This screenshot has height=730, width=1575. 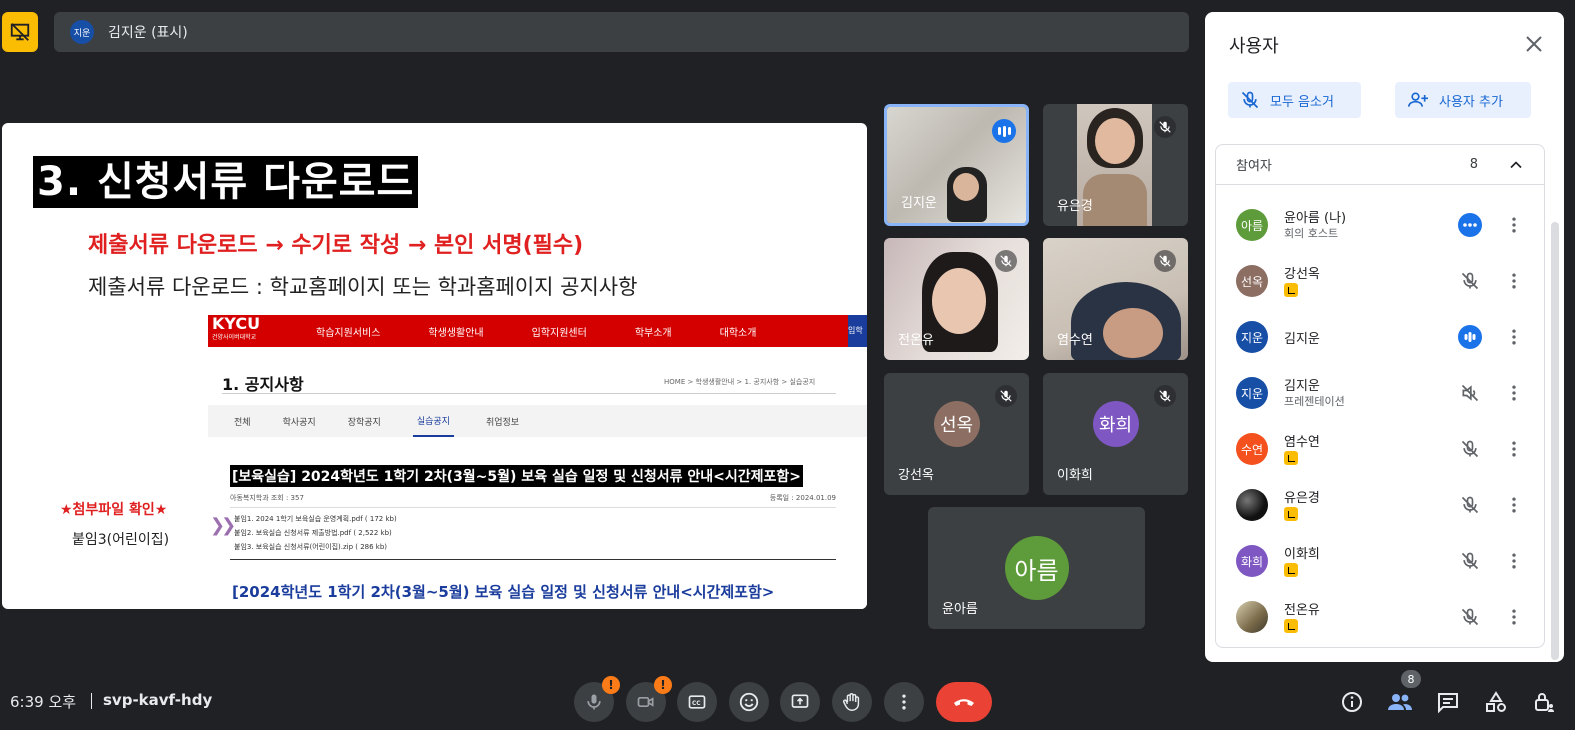 What do you see at coordinates (1352, 702) in the screenshot?
I see `meeting-info-button` at bounding box center [1352, 702].